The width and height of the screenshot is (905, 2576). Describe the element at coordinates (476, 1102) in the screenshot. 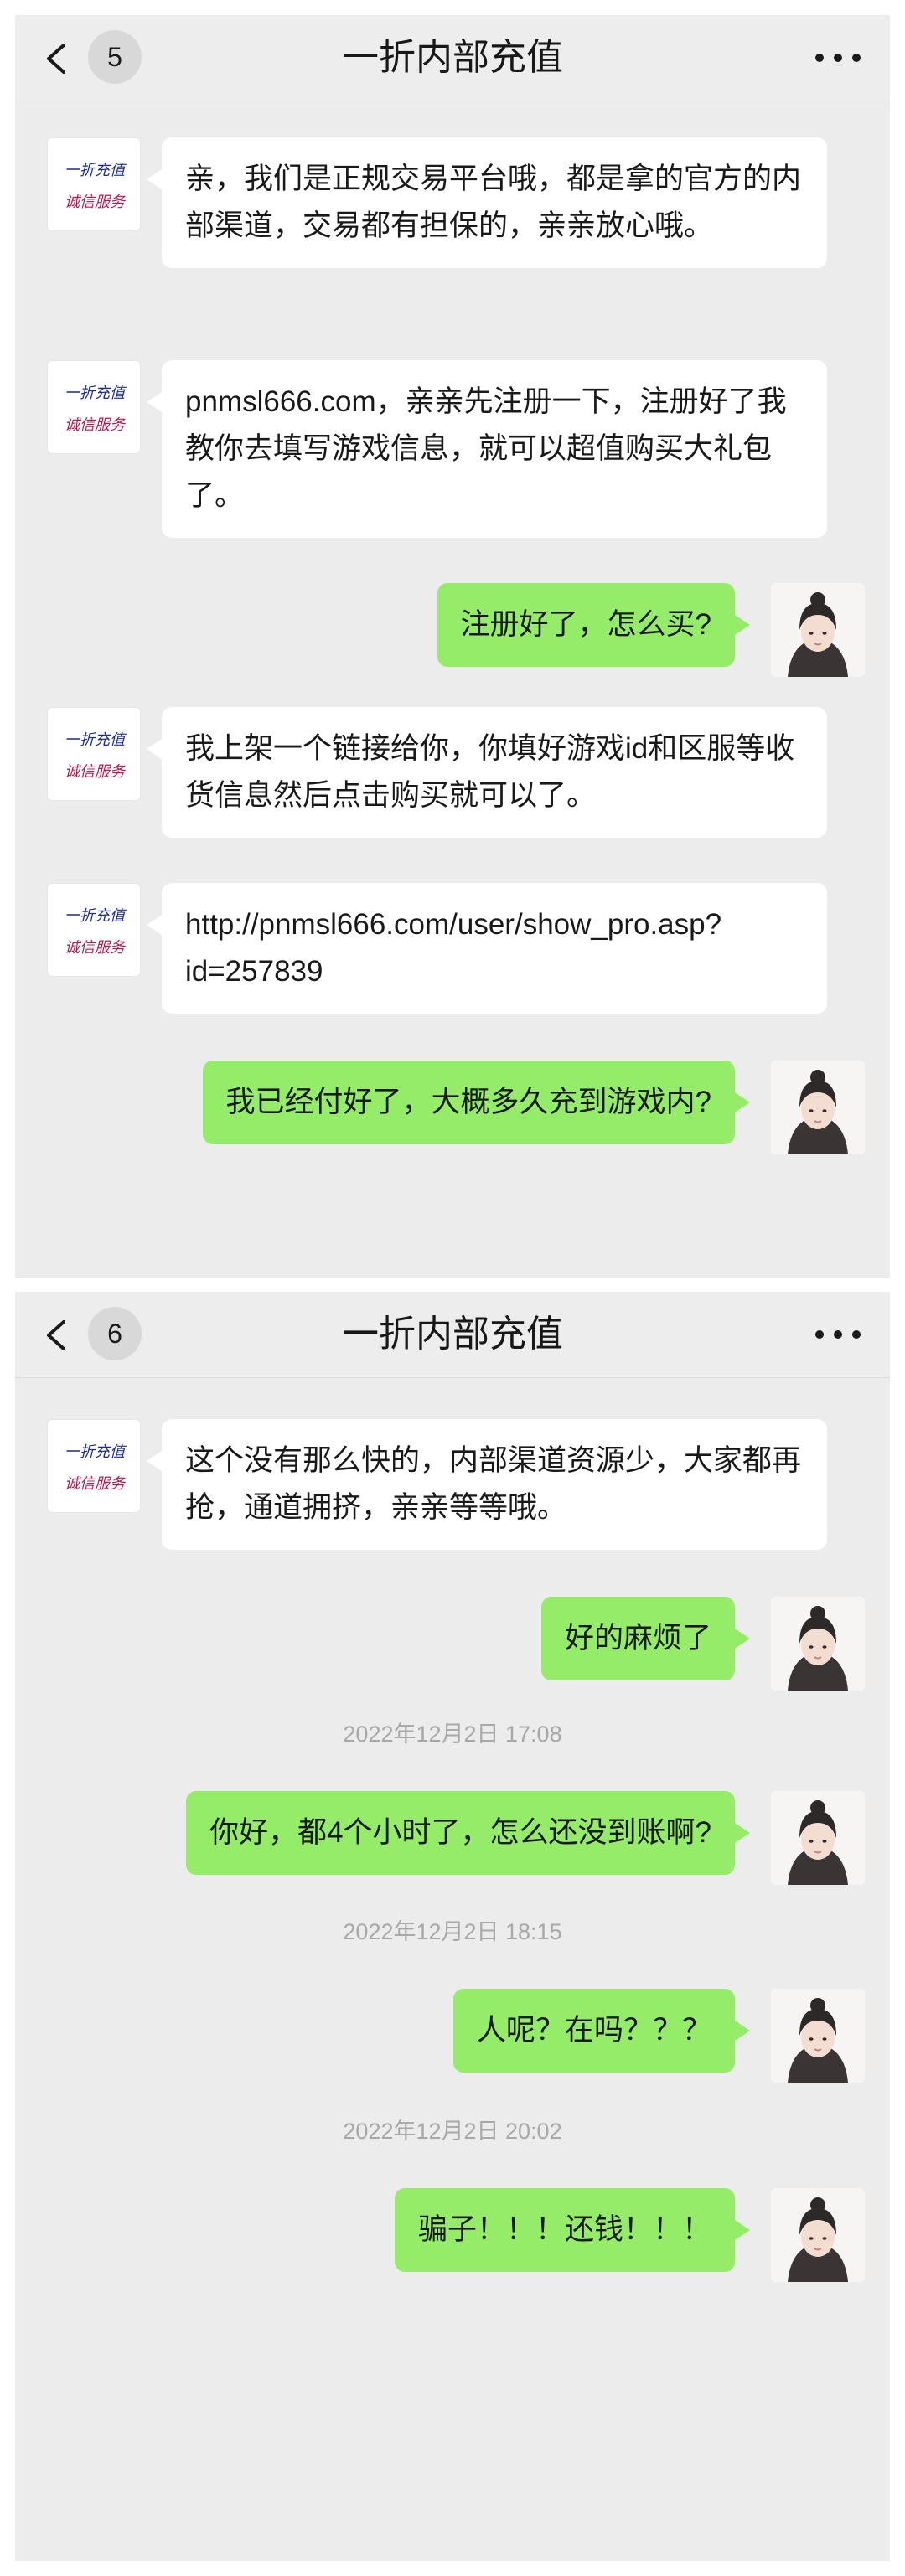

I see `message-bubble-sent: 我已经付好了，大概多久充到游戏内?` at that location.